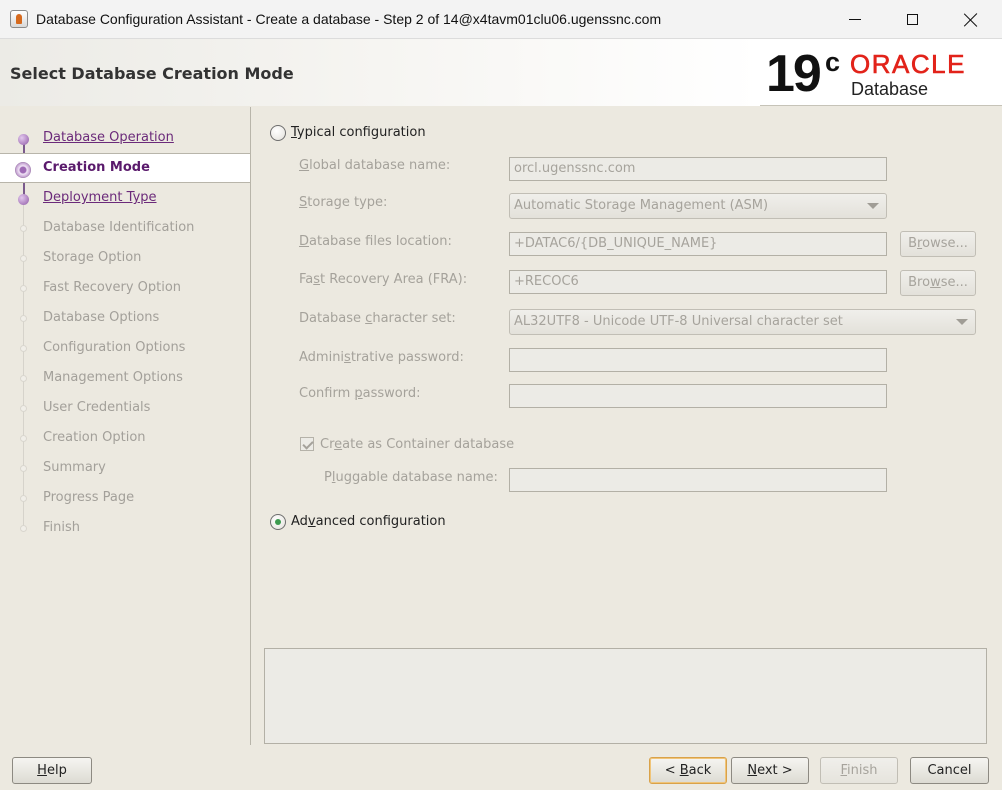  What do you see at coordinates (52, 770) in the screenshot?
I see `help-button: Help` at bounding box center [52, 770].